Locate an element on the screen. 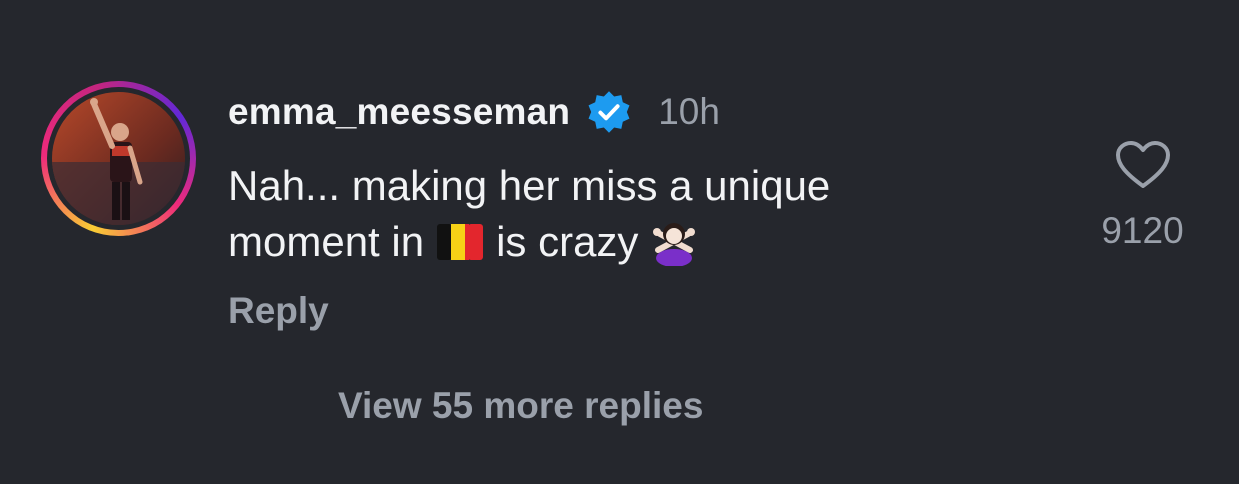 The height and width of the screenshot is (484, 1239). view-more-replies-button: View 55 more replies is located at coordinates (520, 406).